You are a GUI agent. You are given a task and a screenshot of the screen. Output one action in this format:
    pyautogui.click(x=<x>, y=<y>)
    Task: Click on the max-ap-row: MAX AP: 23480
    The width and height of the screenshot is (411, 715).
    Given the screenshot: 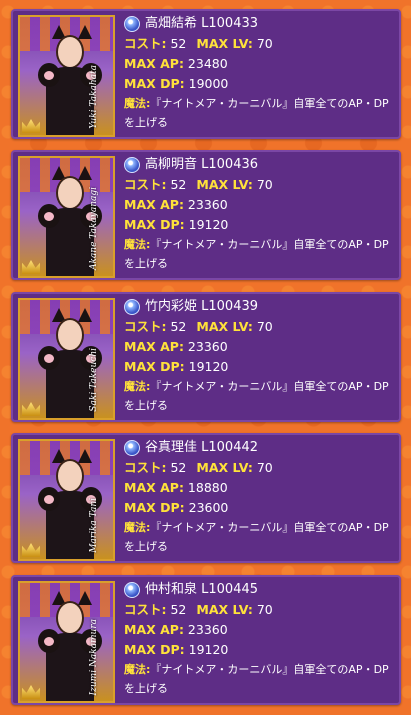 What is the action you would take?
    pyautogui.click(x=176, y=64)
    